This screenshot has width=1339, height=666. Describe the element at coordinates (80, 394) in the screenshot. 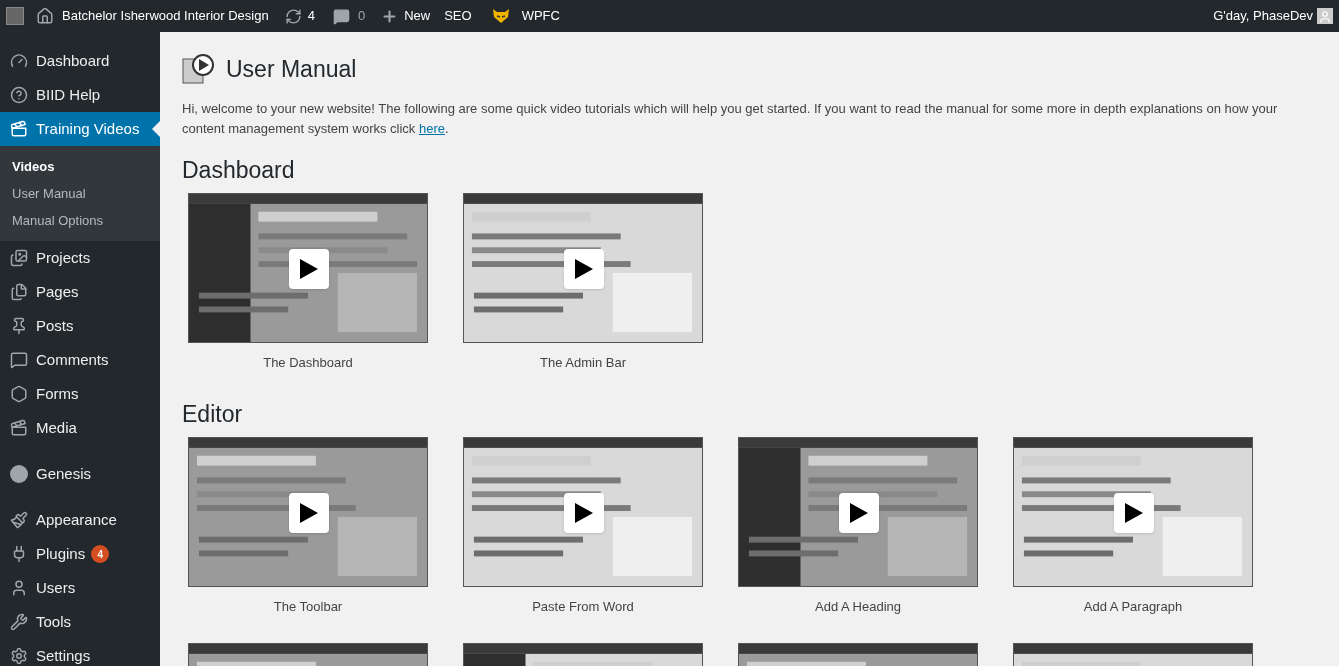

I see `sidebar-item: Forms` at that location.